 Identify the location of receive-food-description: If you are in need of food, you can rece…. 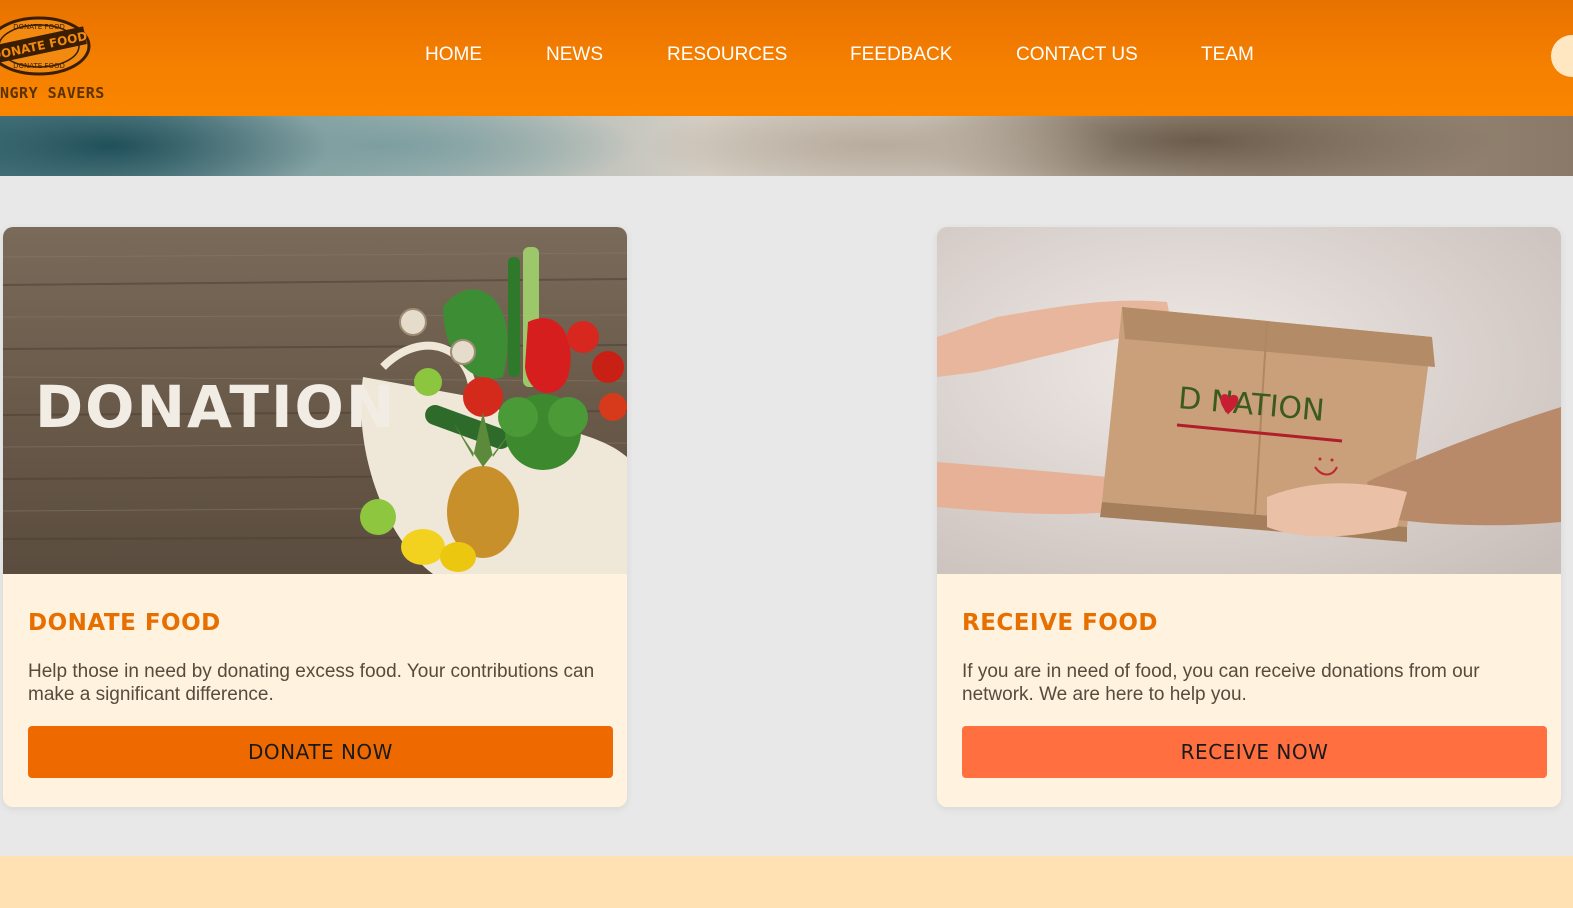
(1221, 683).